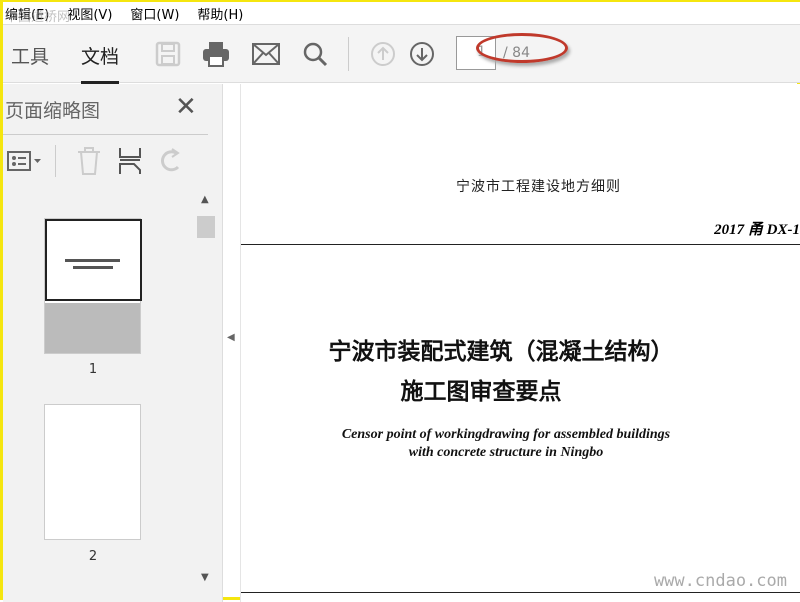  What do you see at coordinates (501, 352) in the screenshot?
I see `doc-title: 宁波市装配式建筑（混凝土结构）` at bounding box center [501, 352].